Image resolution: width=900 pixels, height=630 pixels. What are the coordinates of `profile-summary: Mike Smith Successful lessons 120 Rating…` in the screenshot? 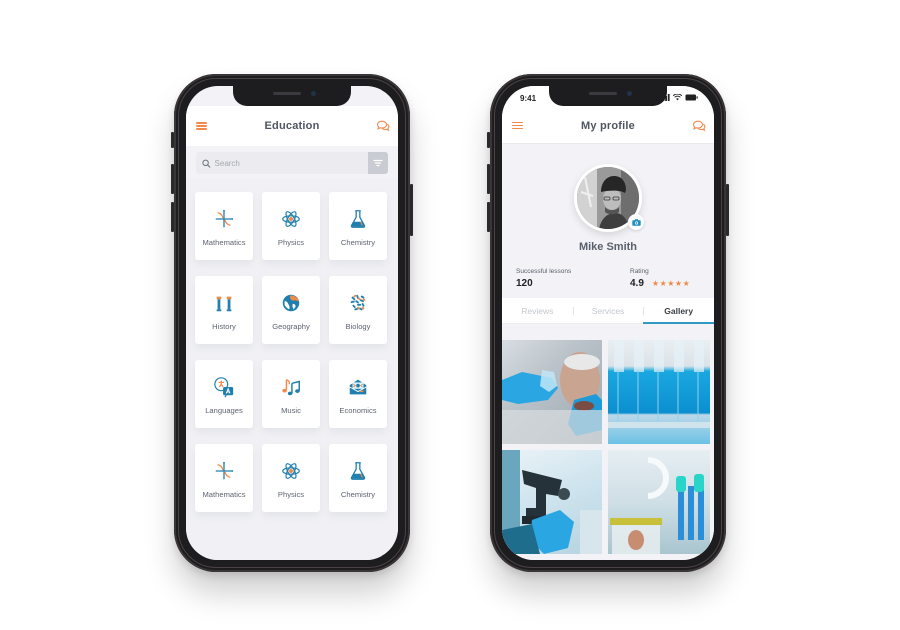 It's located at (608, 221).